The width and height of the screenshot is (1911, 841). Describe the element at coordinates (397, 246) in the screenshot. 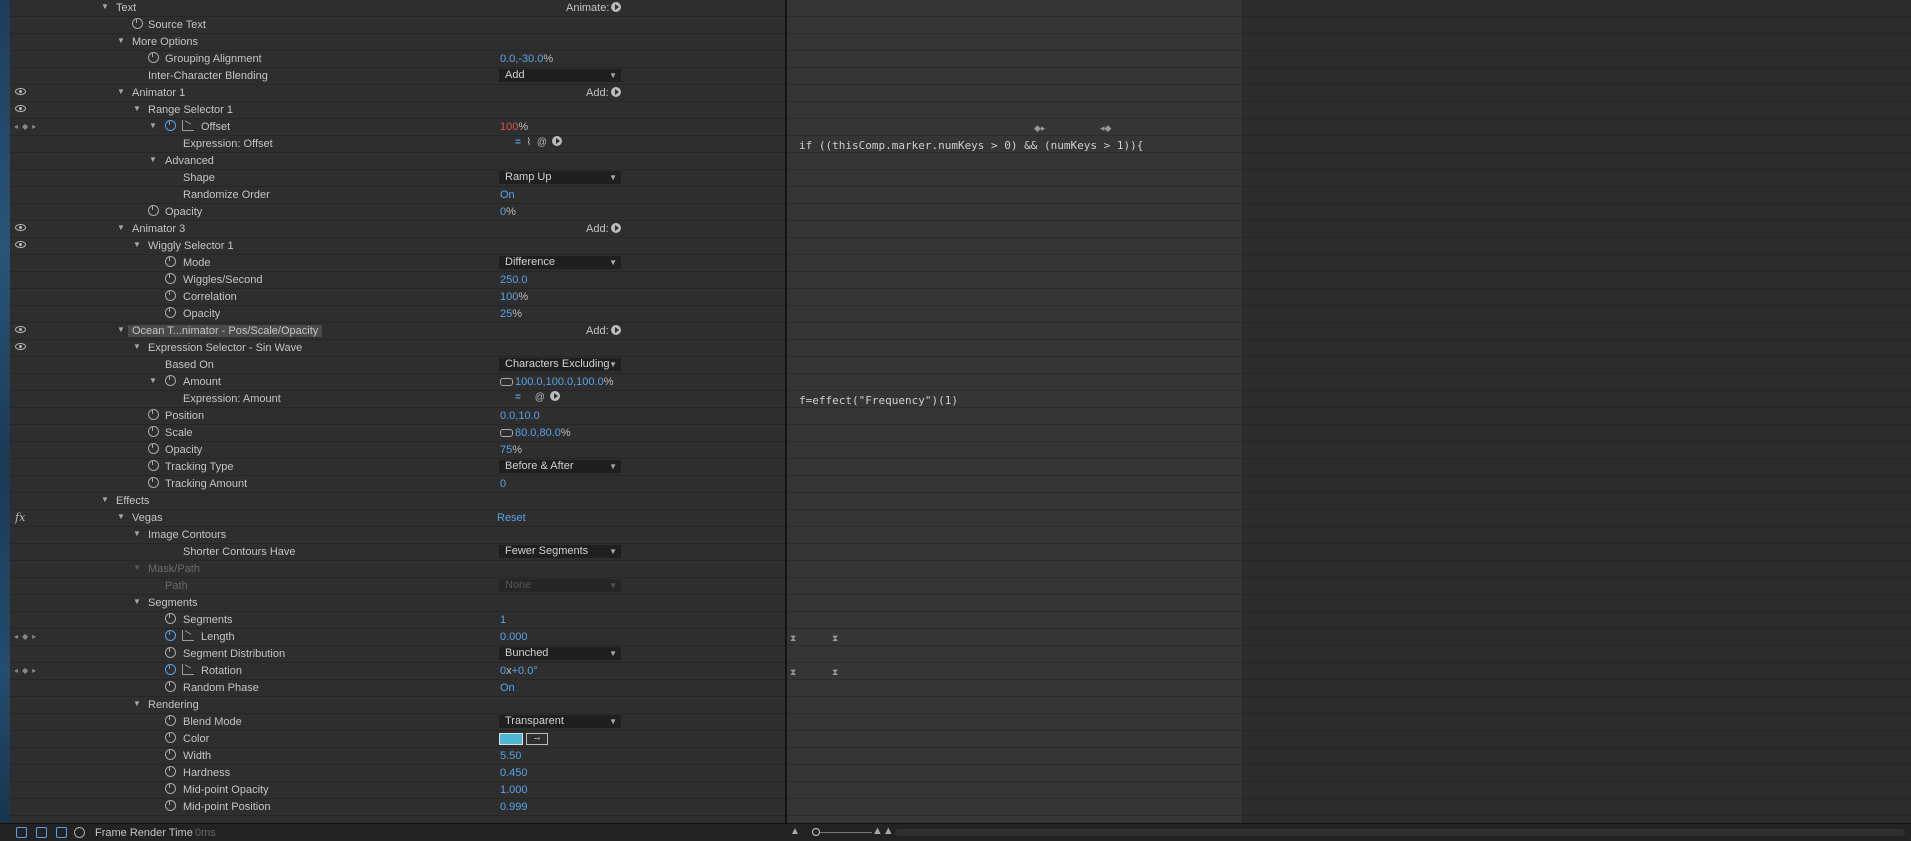

I see `property-row-wiggly-selector: ▼ Wiggly Selector 1` at that location.